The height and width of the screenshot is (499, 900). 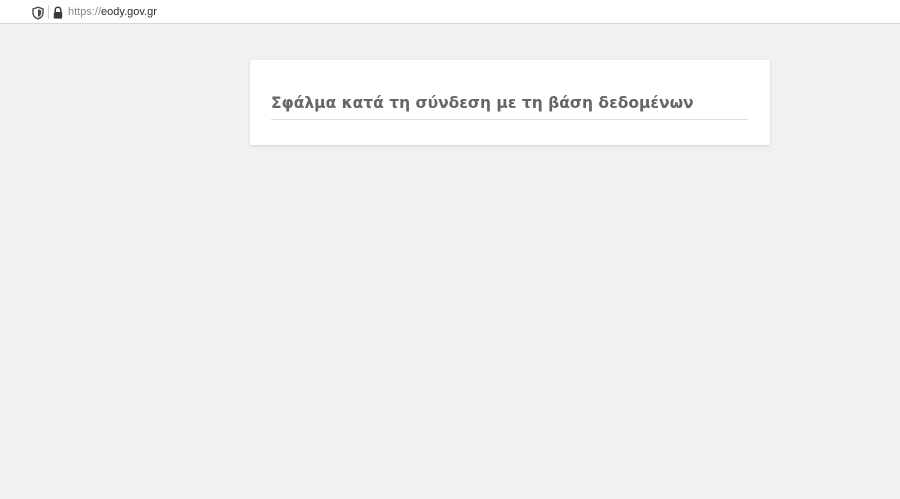 What do you see at coordinates (48, 12) in the screenshot?
I see `divider` at bounding box center [48, 12].